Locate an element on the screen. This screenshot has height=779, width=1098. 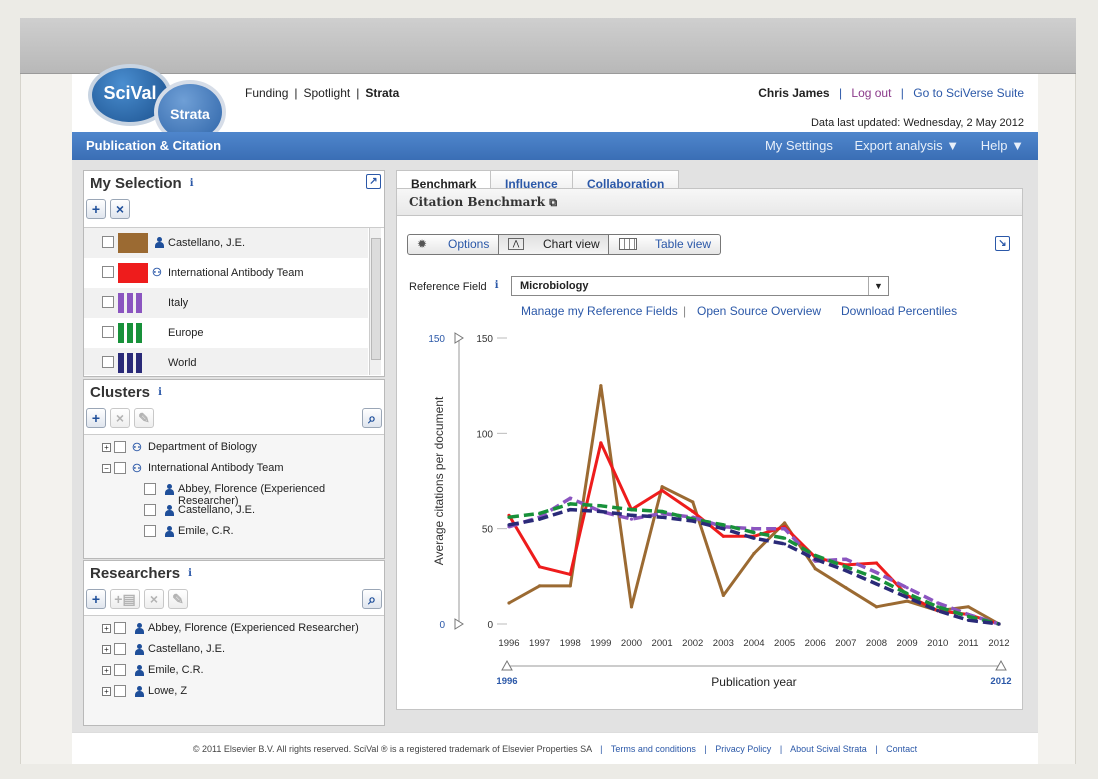
edit-cluster-button: ✎ is located at coordinates (144, 418).